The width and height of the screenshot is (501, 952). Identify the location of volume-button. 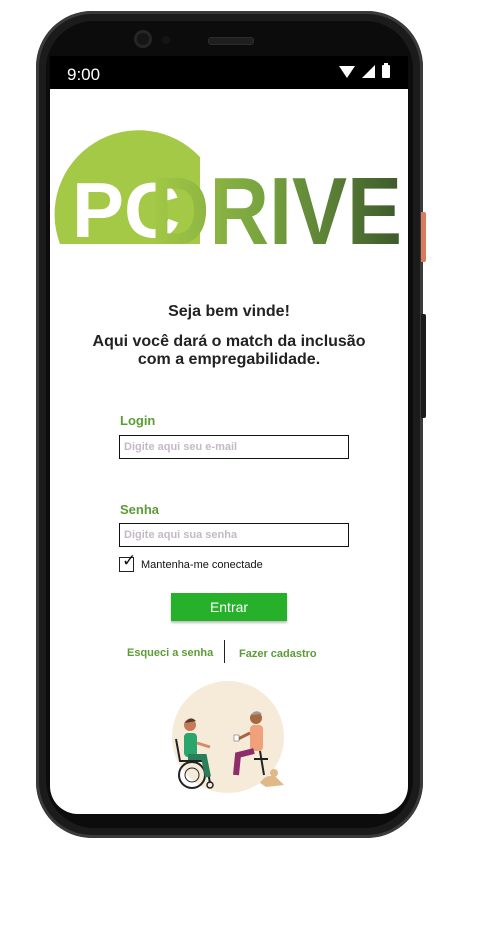
(423, 237).